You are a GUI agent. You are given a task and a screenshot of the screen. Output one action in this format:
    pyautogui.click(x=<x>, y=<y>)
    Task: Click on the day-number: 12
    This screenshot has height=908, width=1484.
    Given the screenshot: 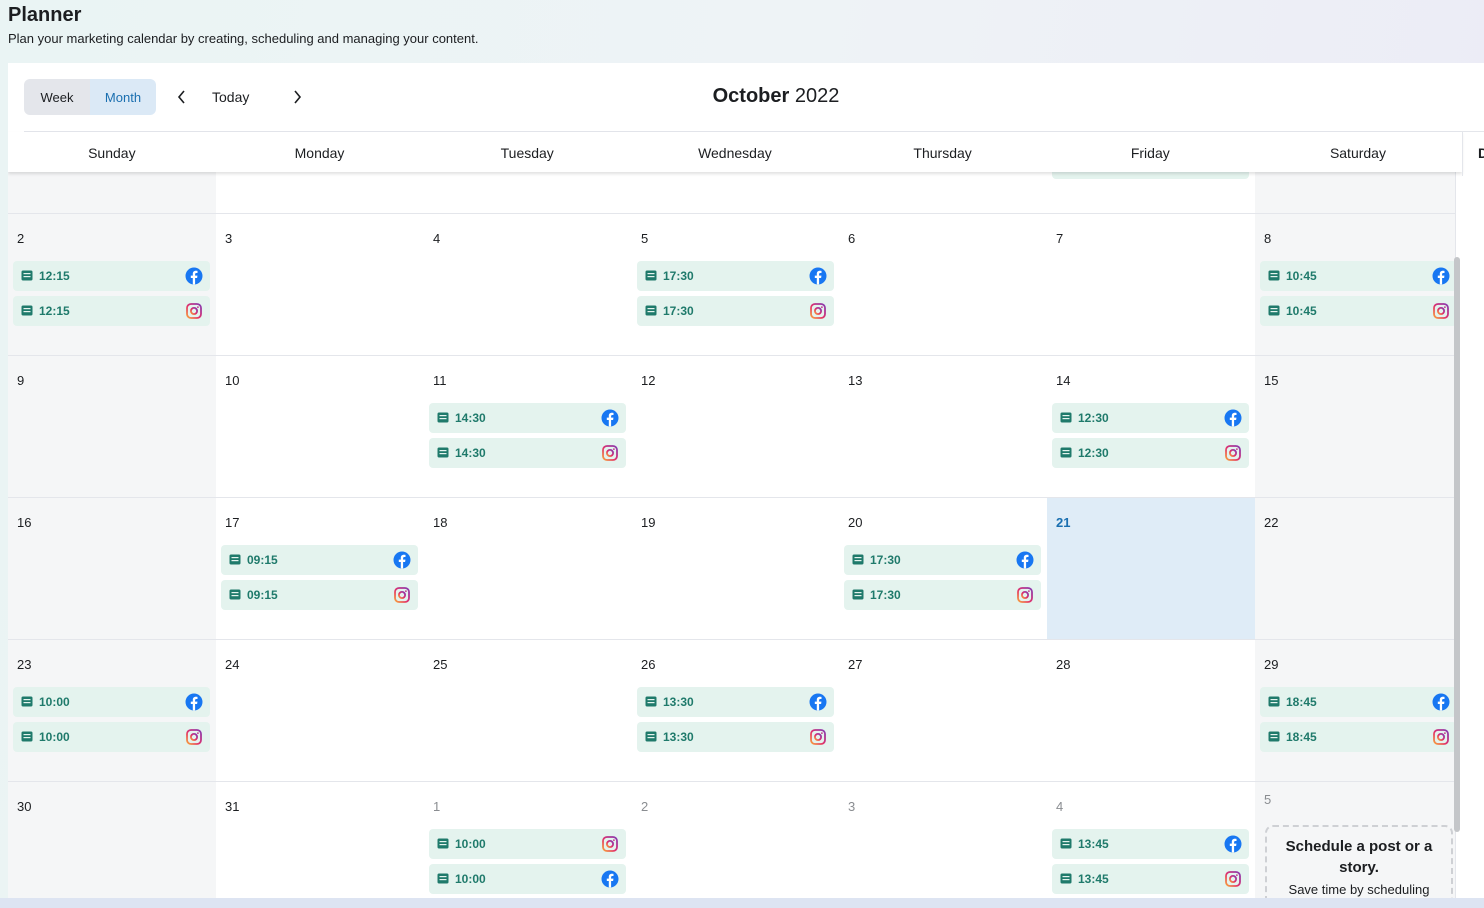 What is the action you would take?
    pyautogui.click(x=648, y=380)
    